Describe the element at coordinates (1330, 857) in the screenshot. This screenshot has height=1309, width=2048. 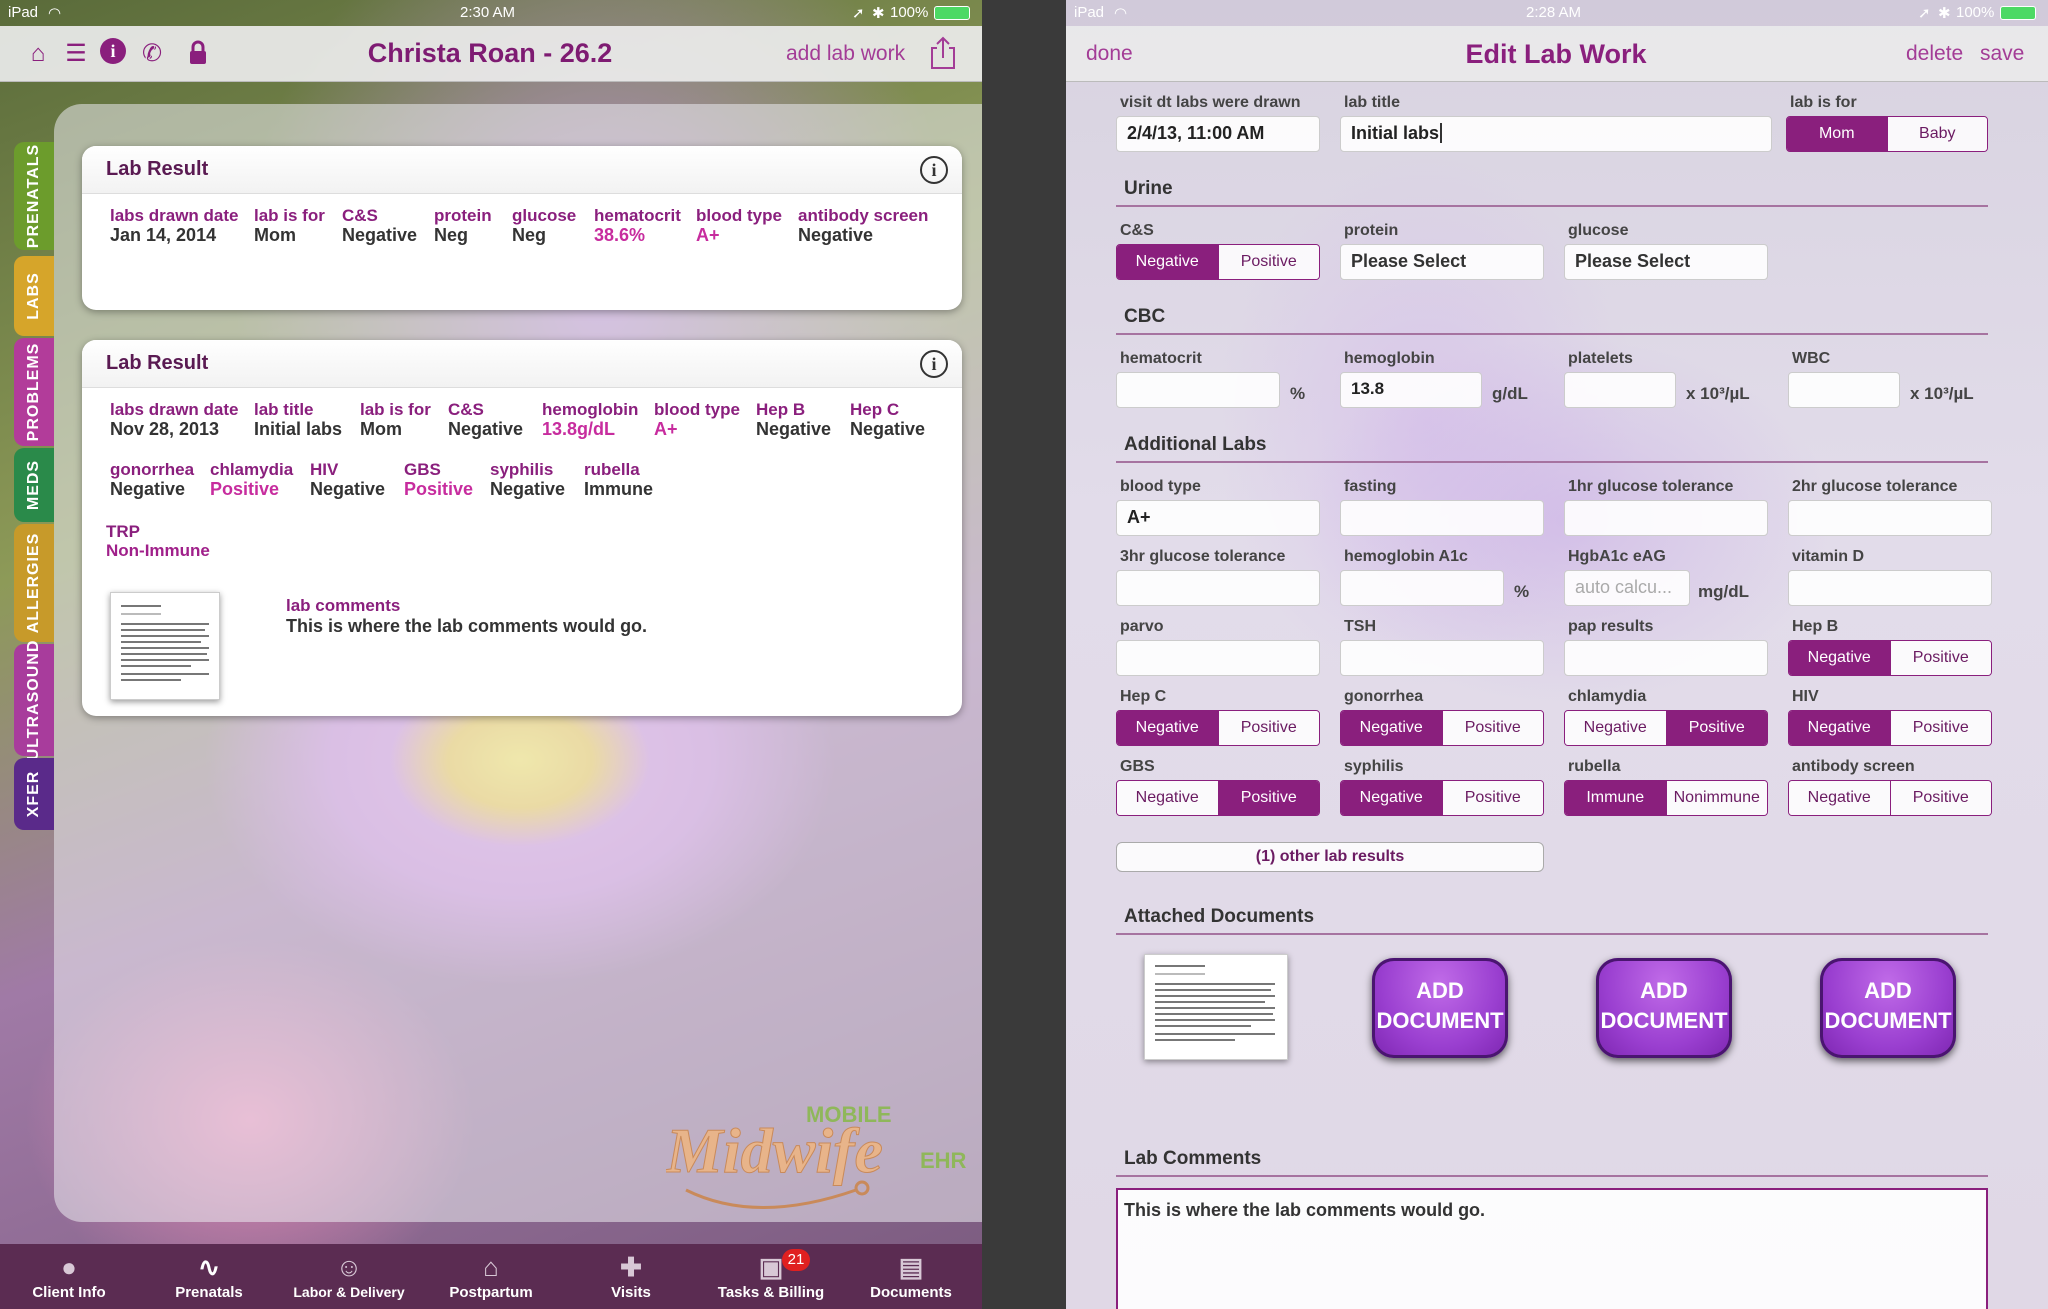
I see `other-lab-results-button: (1) other lab results` at that location.